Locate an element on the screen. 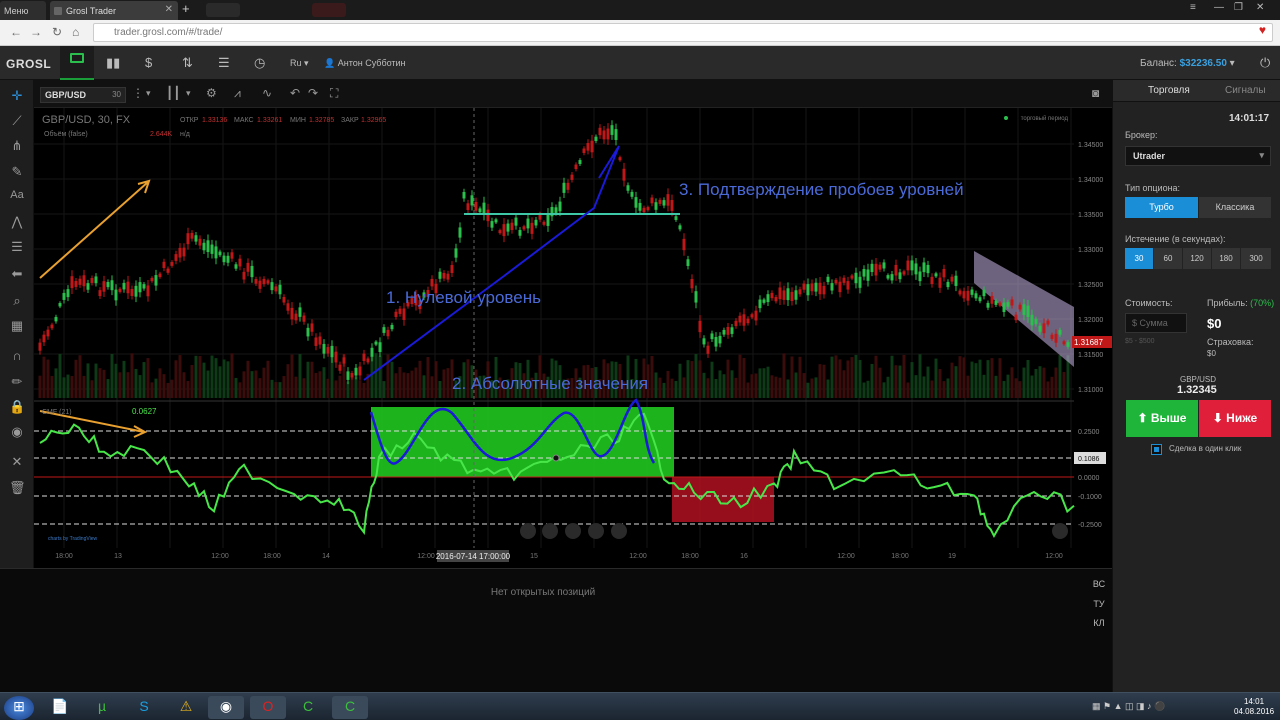  more-options-icon: ⋮ is located at coordinates (138, 93).